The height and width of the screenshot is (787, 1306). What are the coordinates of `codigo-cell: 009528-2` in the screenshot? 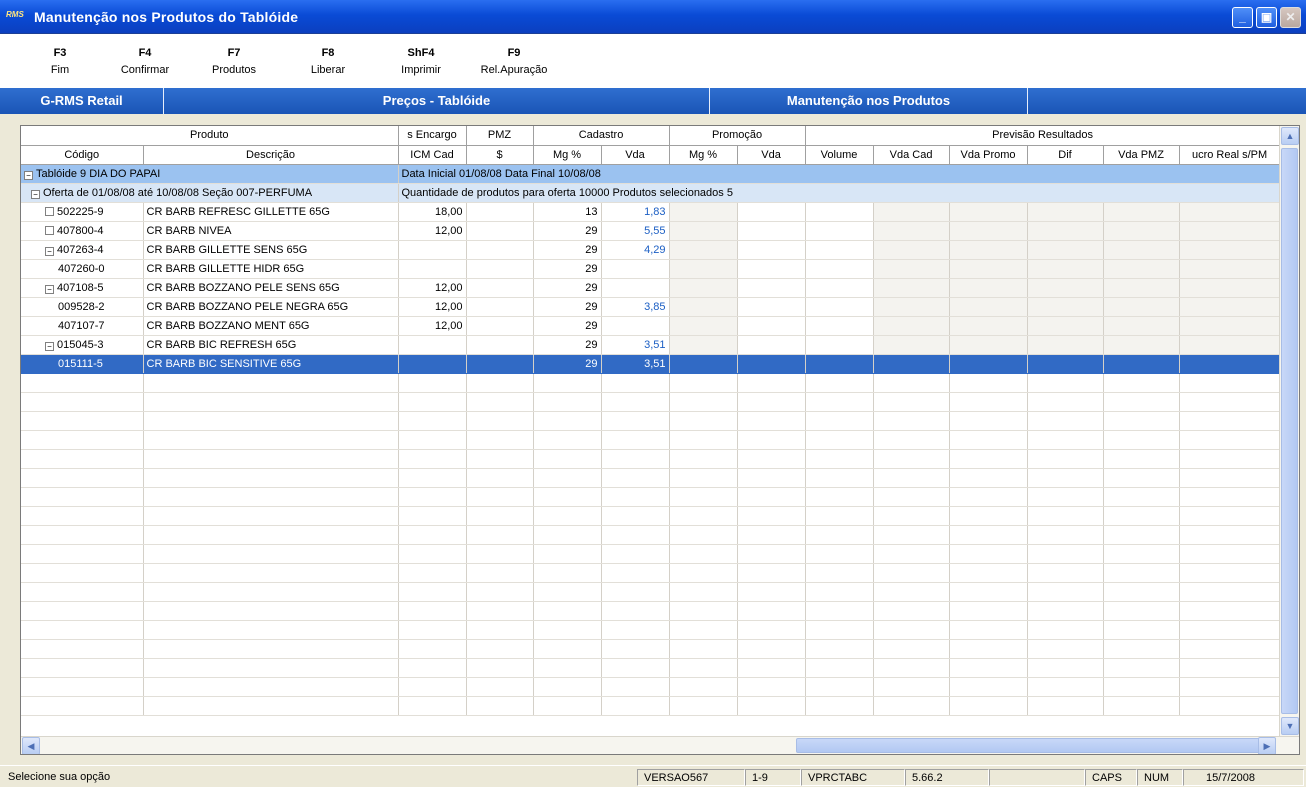 It's located at (82, 307).